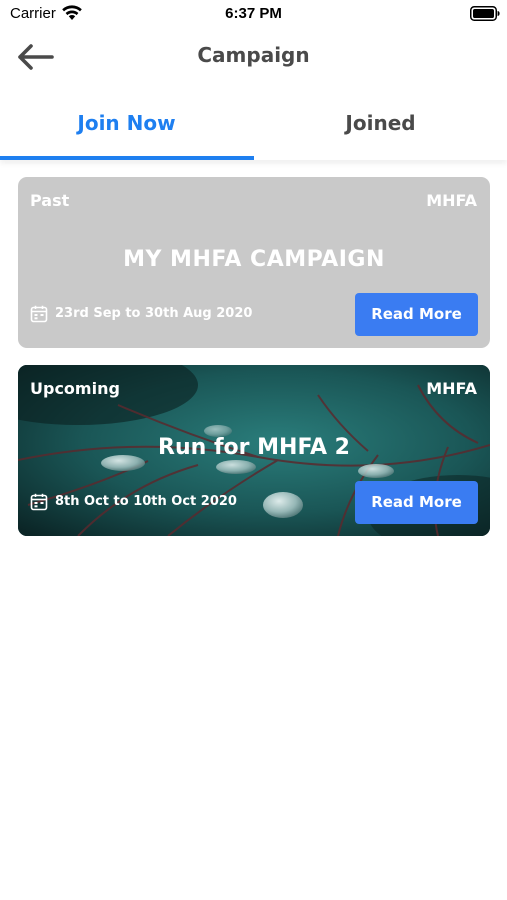 Image resolution: width=507 pixels, height=900 pixels. I want to click on page-title: Campaign, so click(253, 55).